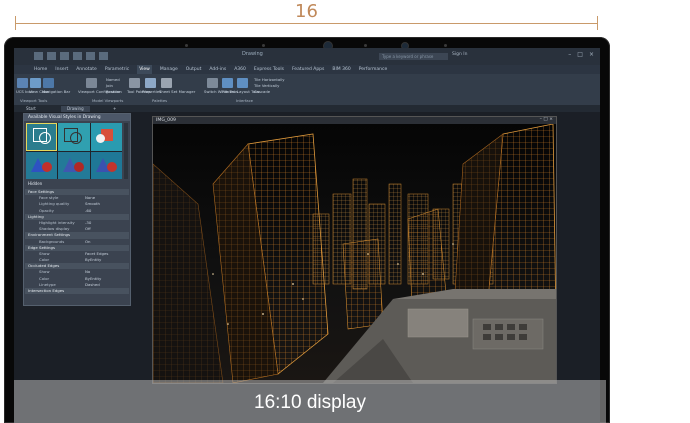 This screenshot has height=423, width=690. Describe the element at coordinates (591, 54) in the screenshot. I see `close-icon: ×` at that location.